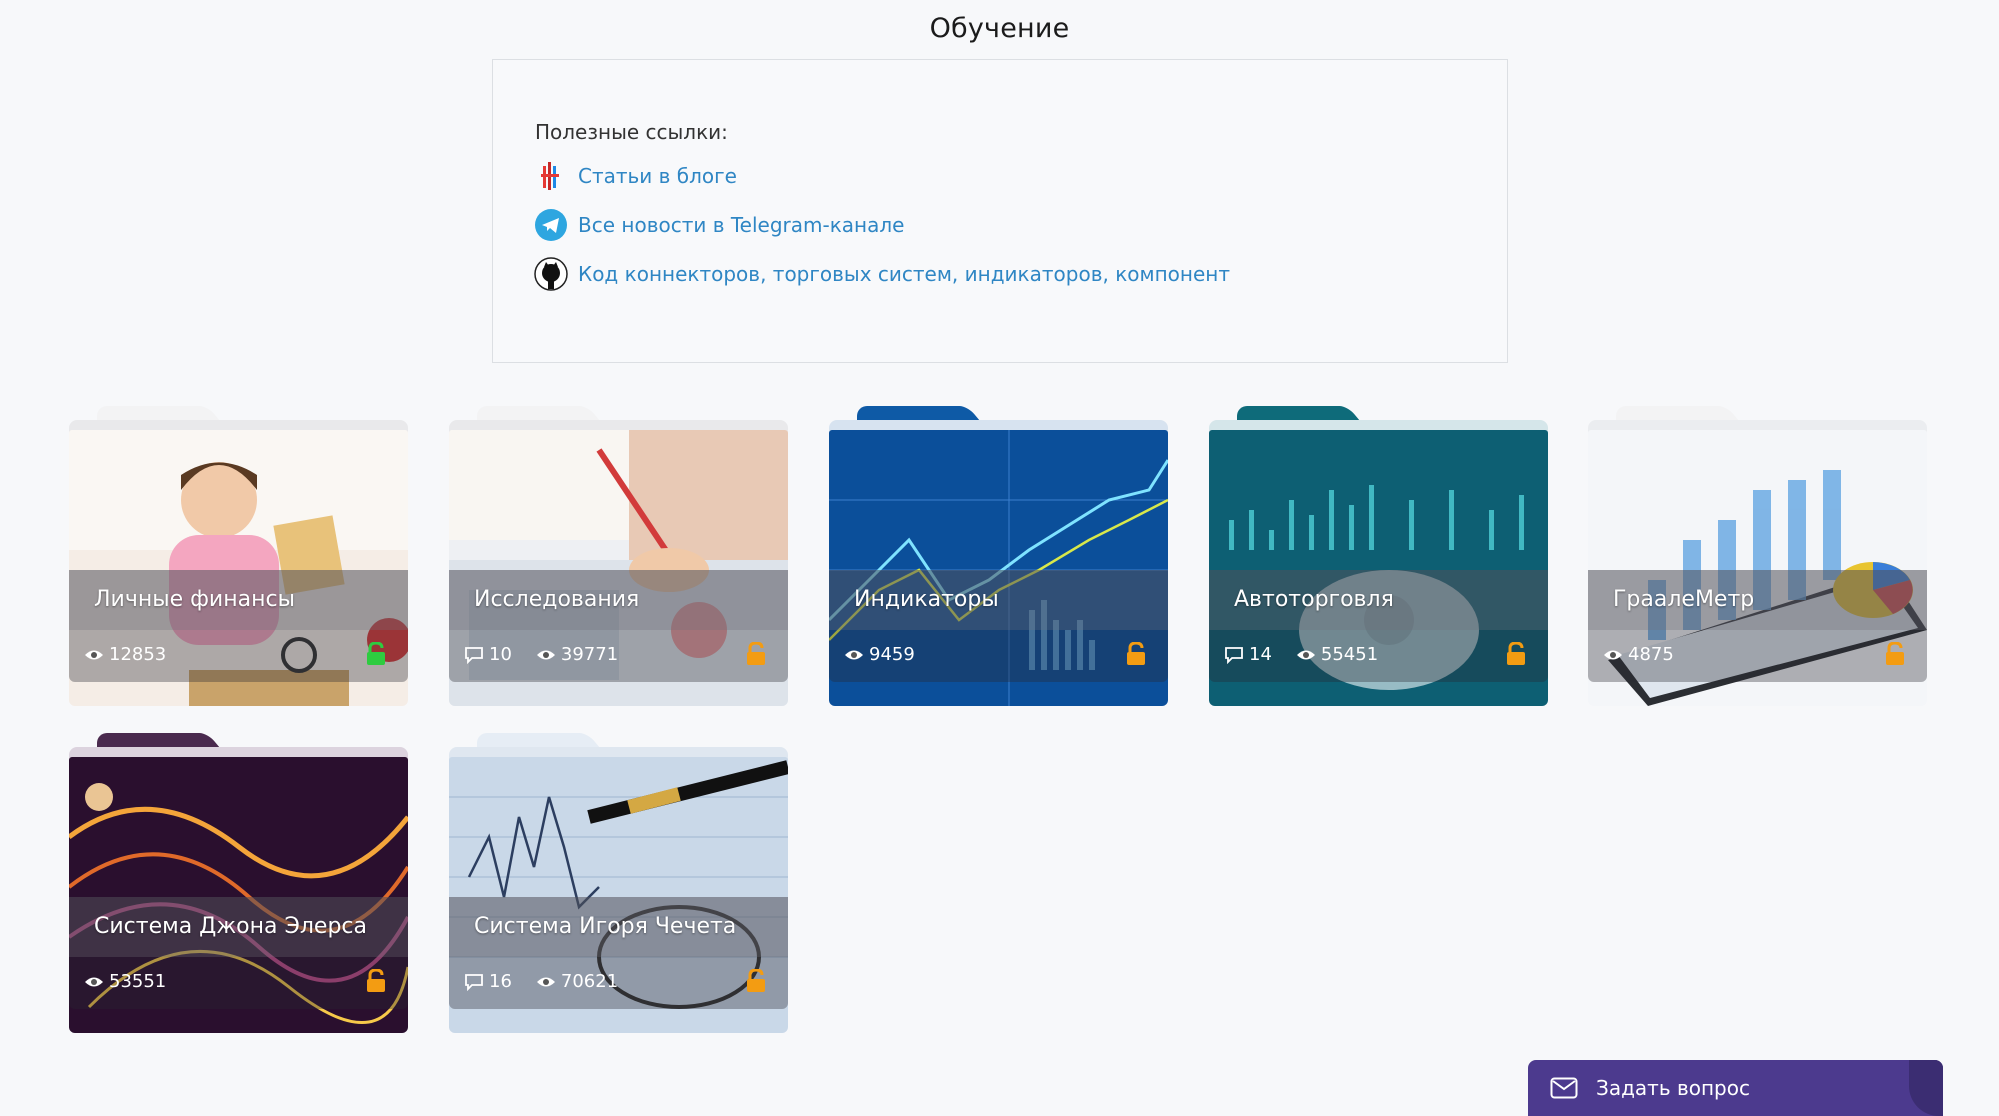 This screenshot has width=1999, height=1116. I want to click on github-icon, so click(551, 274).